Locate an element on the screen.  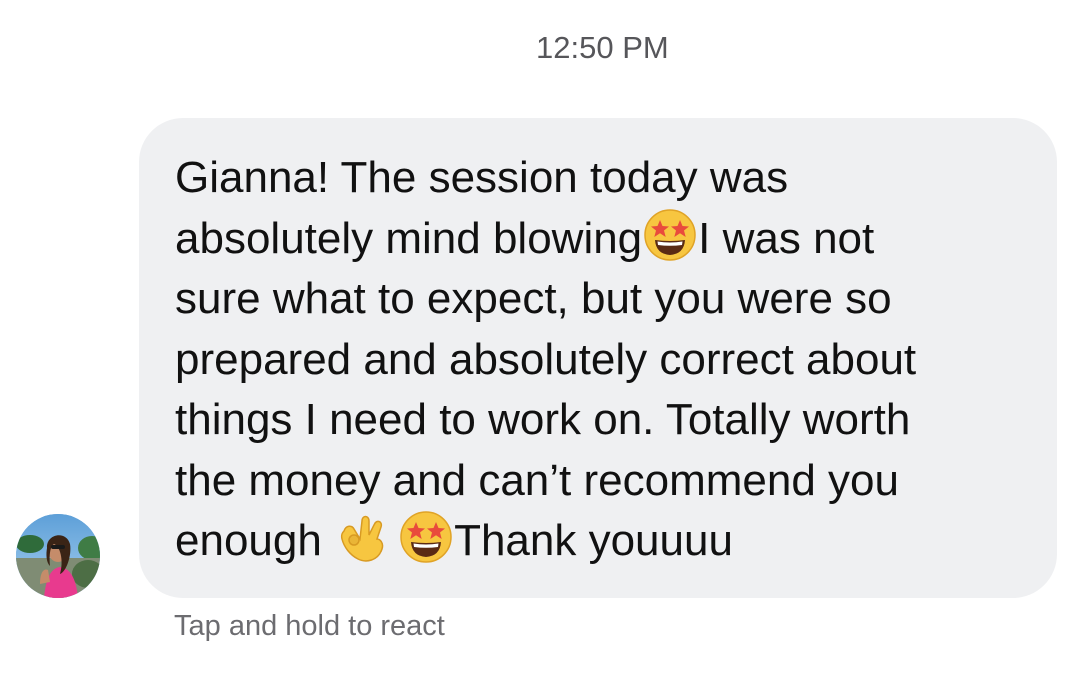
message-text-segment: I was not is located at coordinates (786, 238).